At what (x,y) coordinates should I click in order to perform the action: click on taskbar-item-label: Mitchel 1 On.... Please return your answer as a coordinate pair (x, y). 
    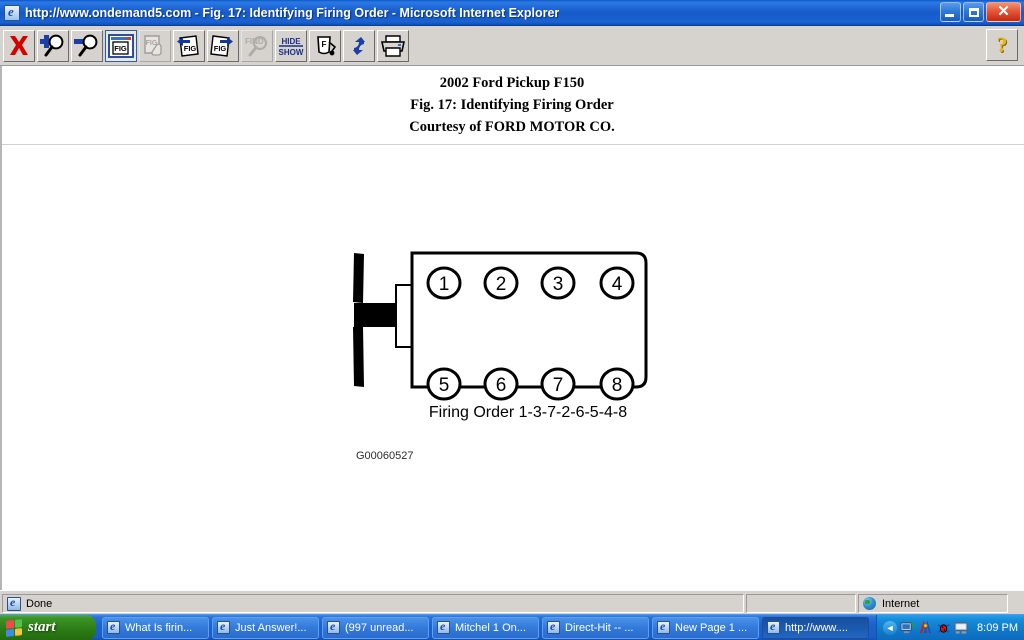
    Looking at the image, I should click on (490, 627).